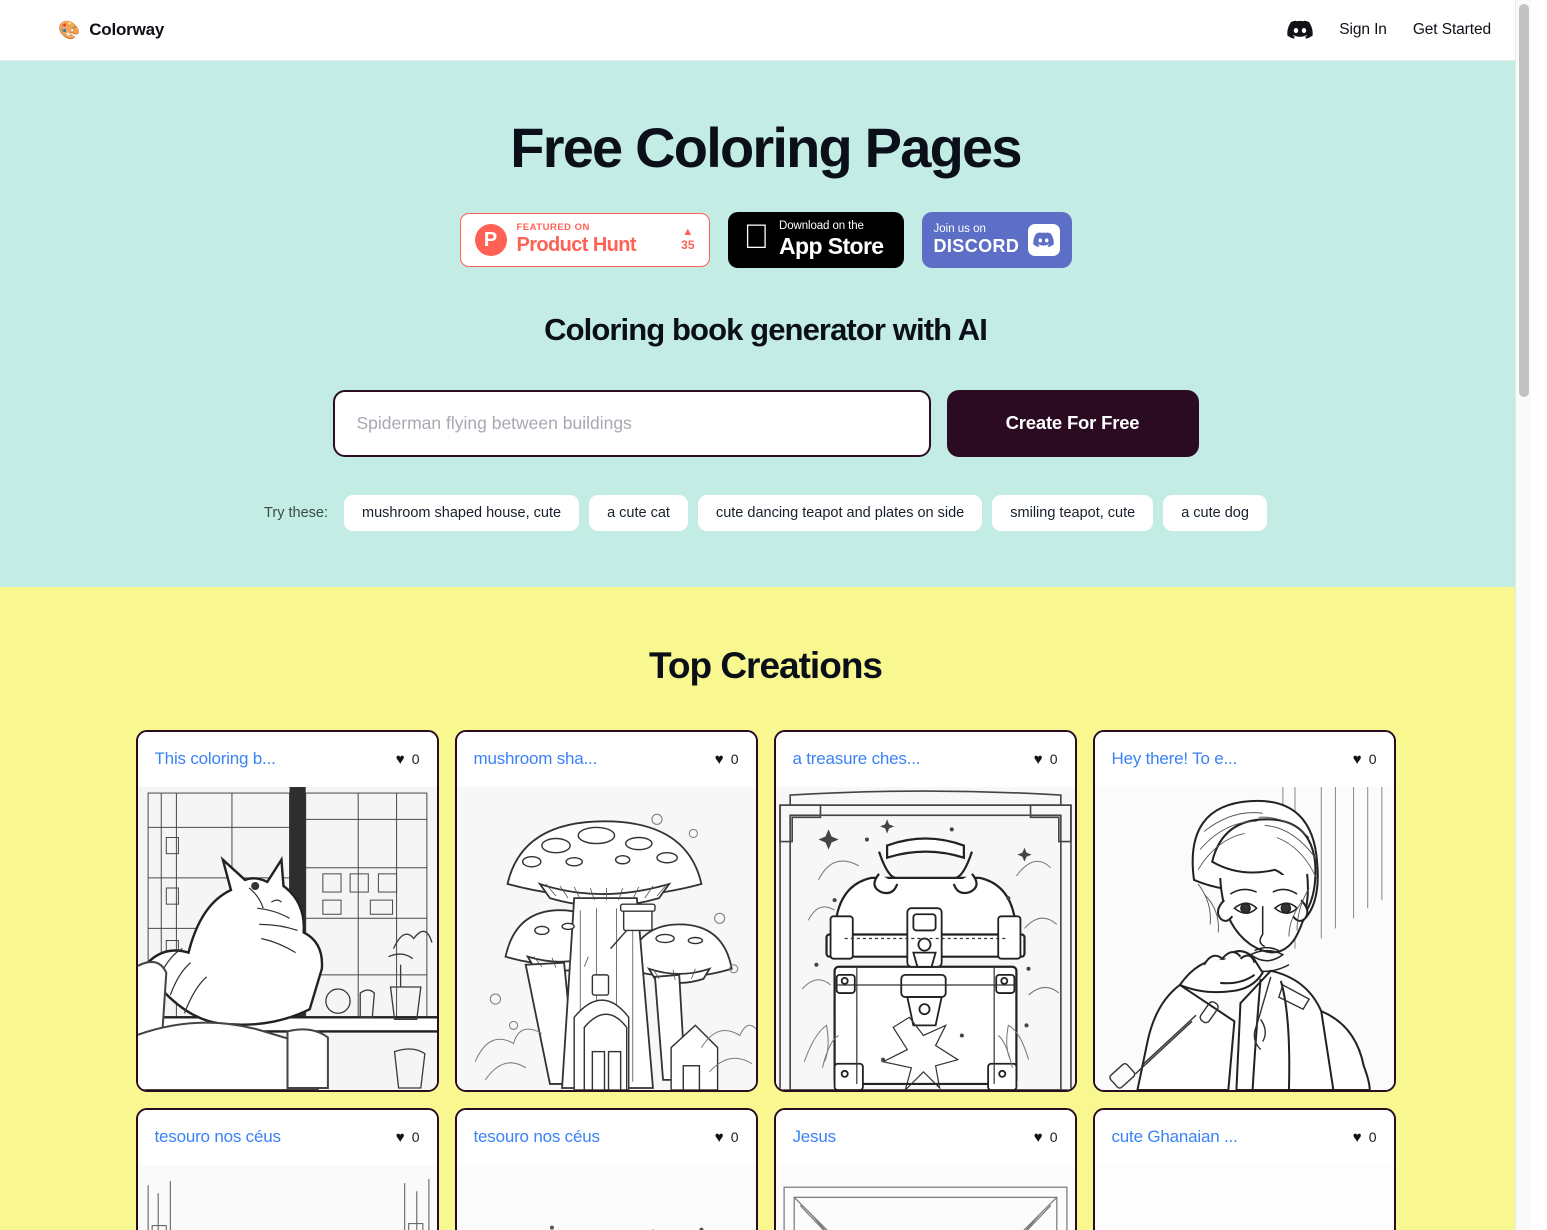 This screenshot has width=1547, height=1230. I want to click on upvote-arrow-icon: ▲, so click(688, 232).